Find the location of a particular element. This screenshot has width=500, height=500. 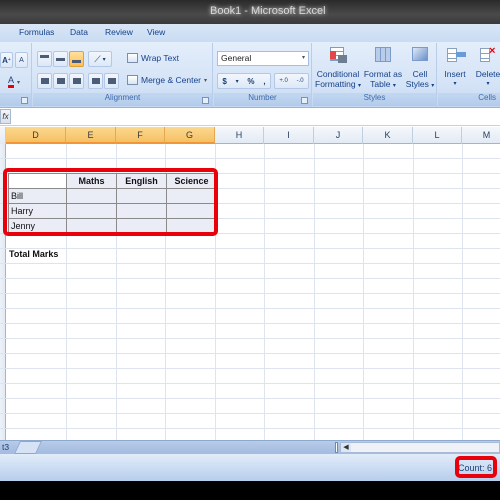

window-title: Book1 - Microsoft Excel is located at coordinates (268, 11).